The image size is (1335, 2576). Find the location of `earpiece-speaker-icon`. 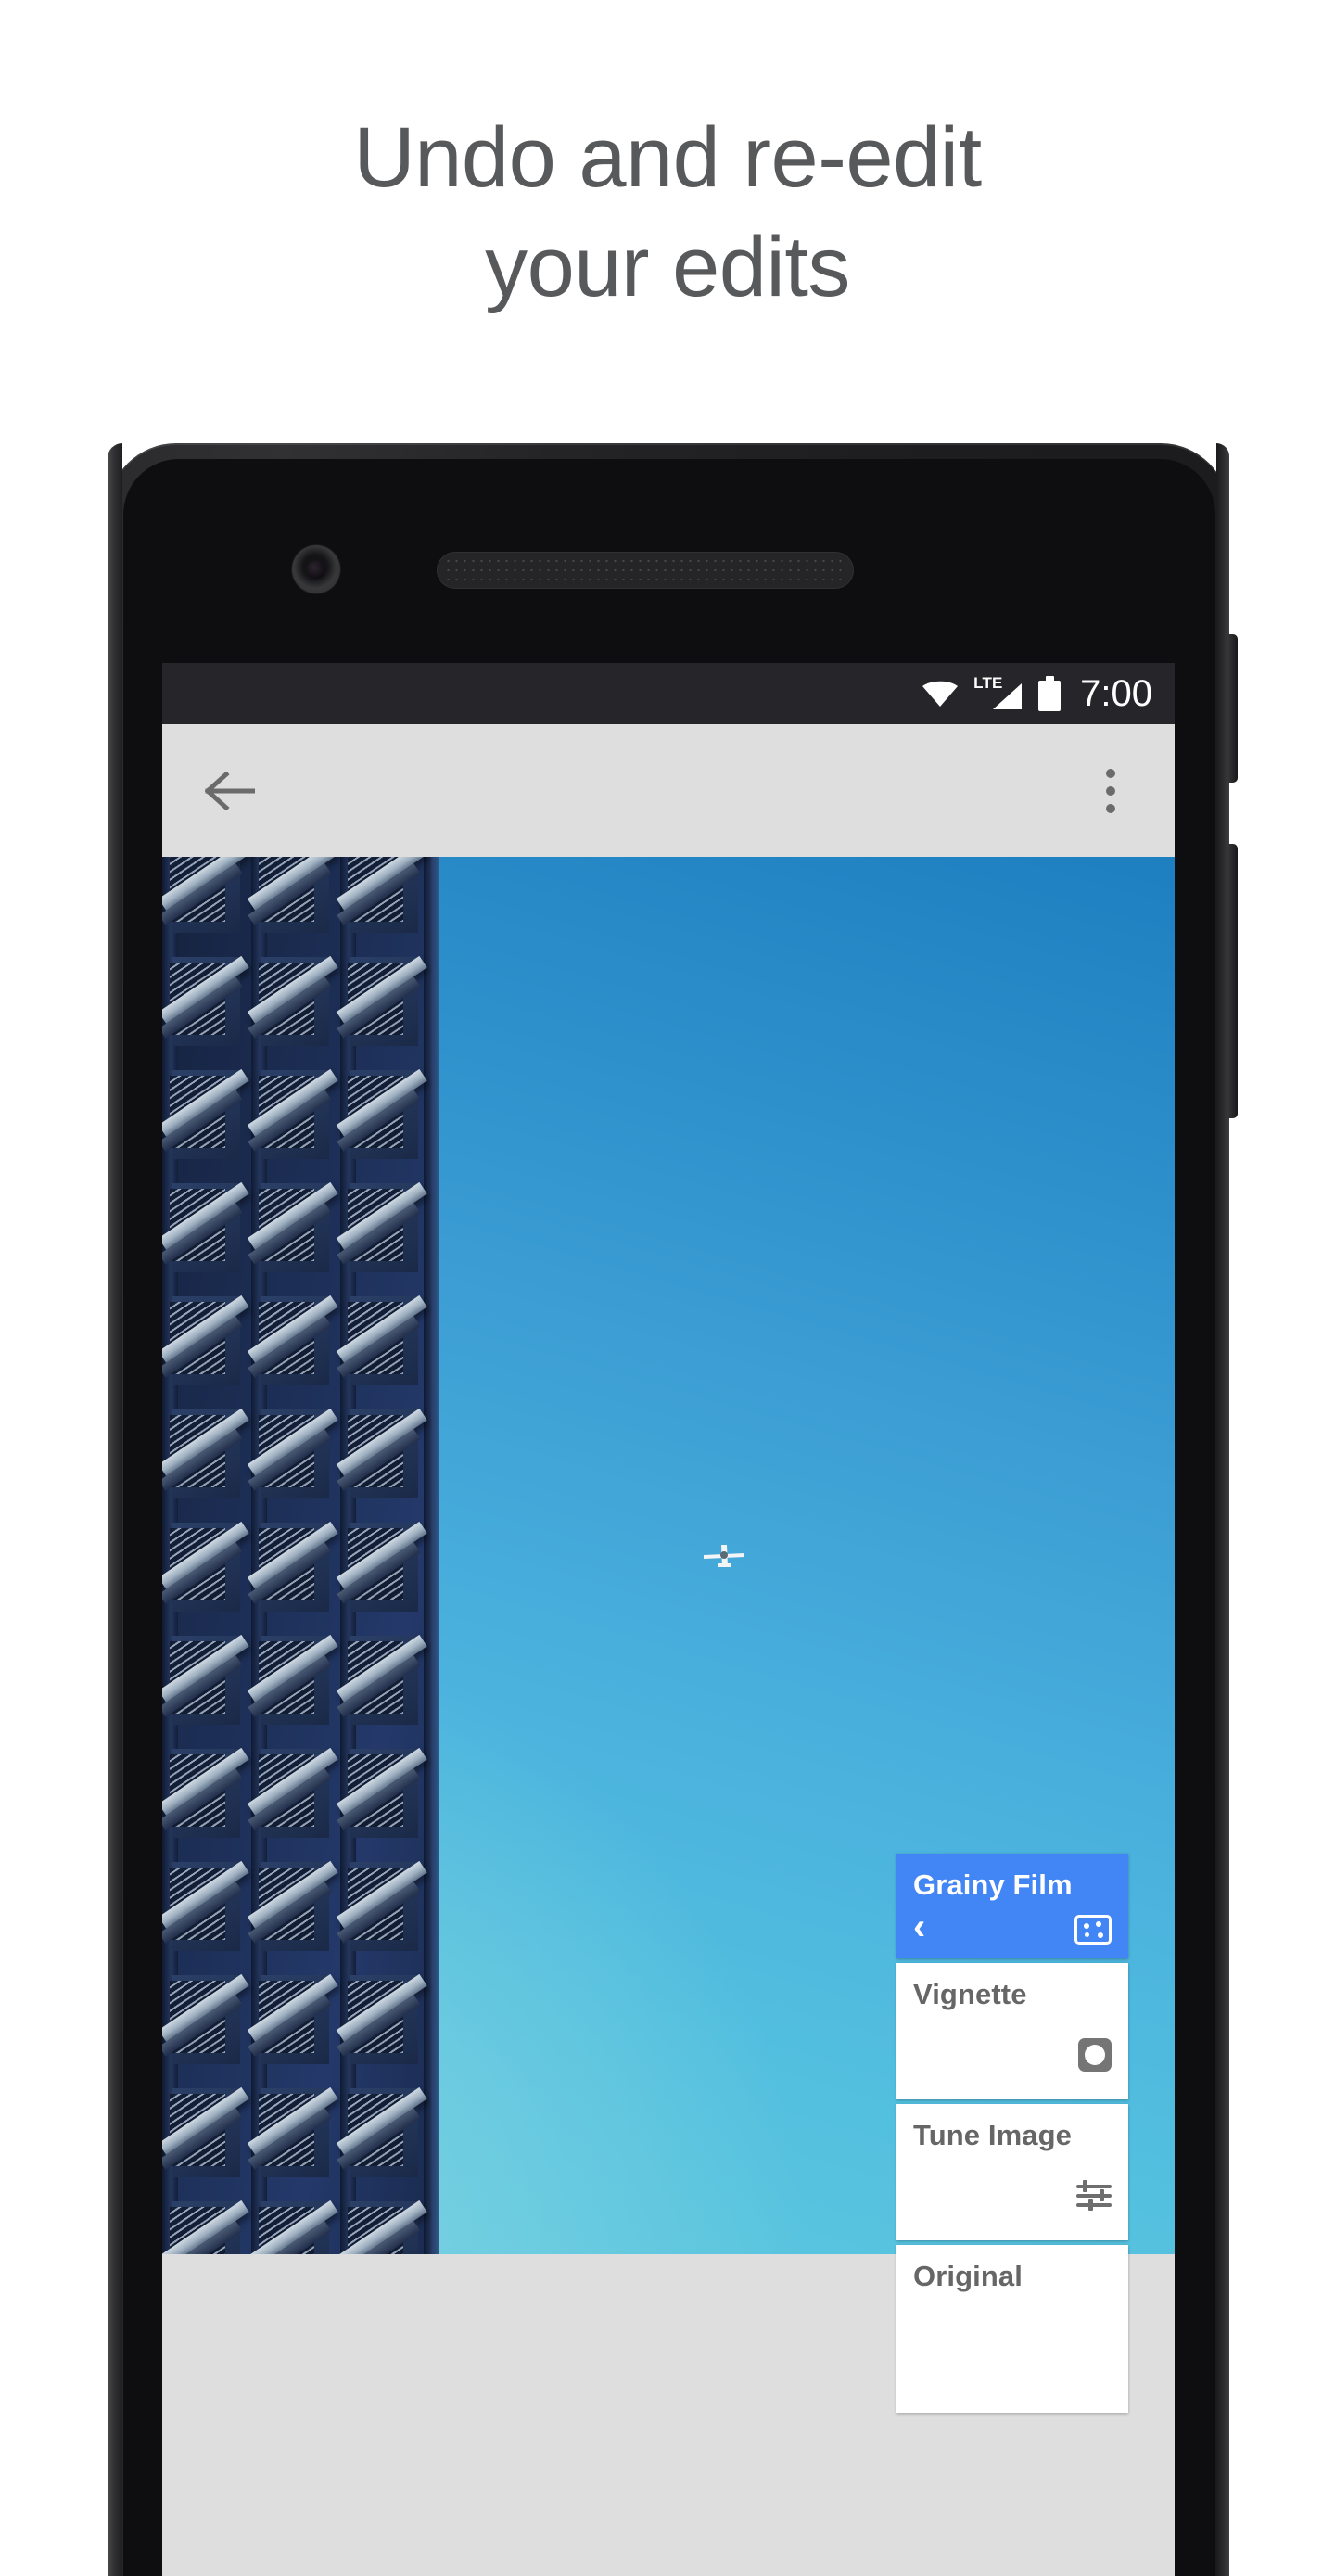

earpiece-speaker-icon is located at coordinates (645, 570).